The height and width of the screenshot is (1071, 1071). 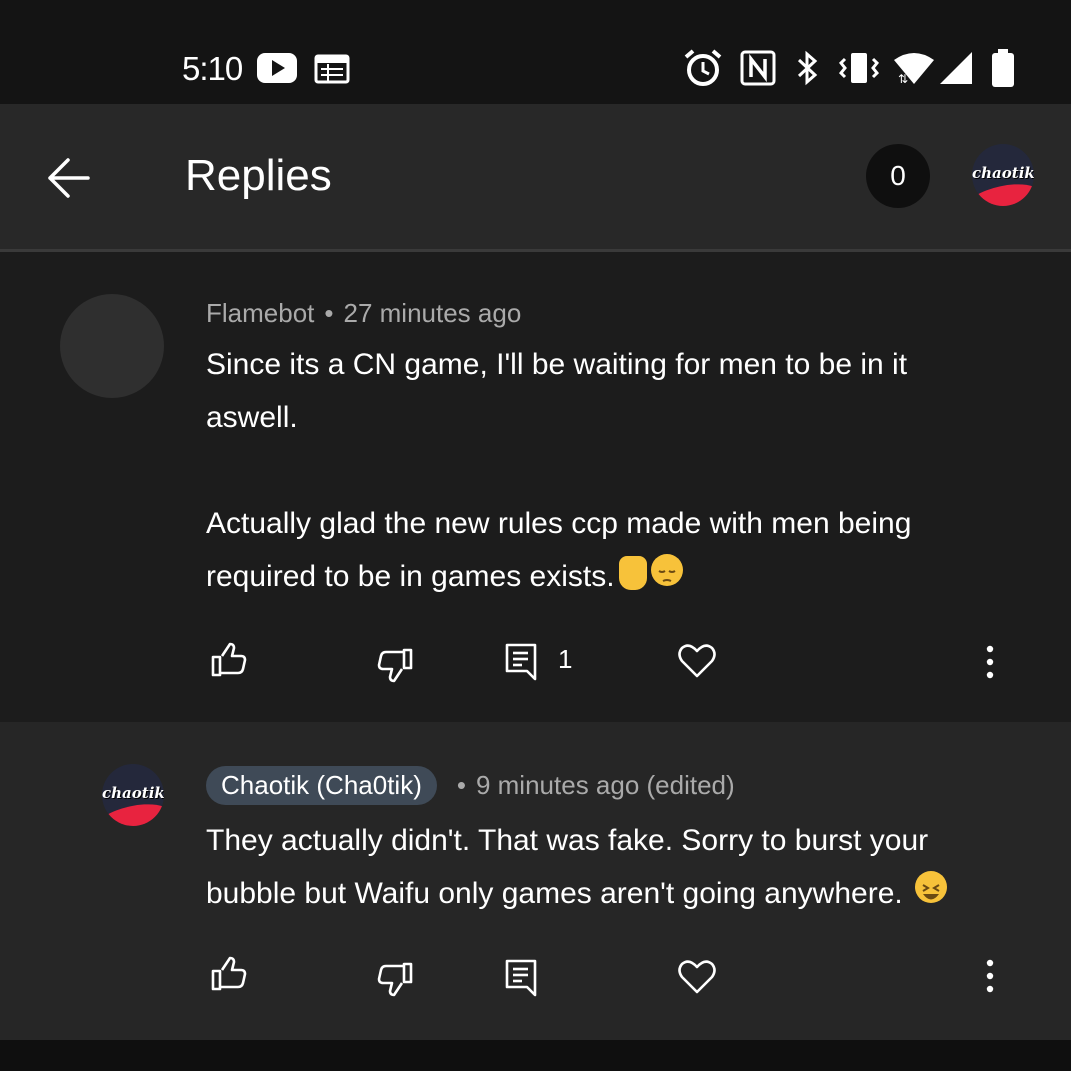 I want to click on status-time: 5:10, so click(x=212, y=68).